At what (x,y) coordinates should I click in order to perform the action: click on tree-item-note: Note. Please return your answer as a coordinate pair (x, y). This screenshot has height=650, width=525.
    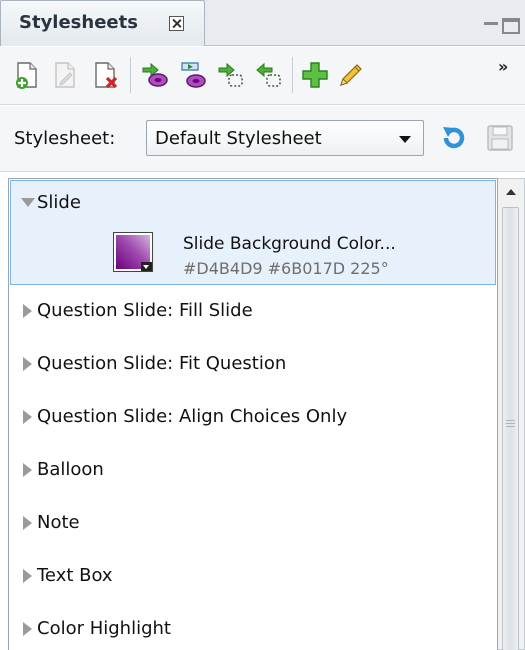
    Looking at the image, I should click on (253, 525).